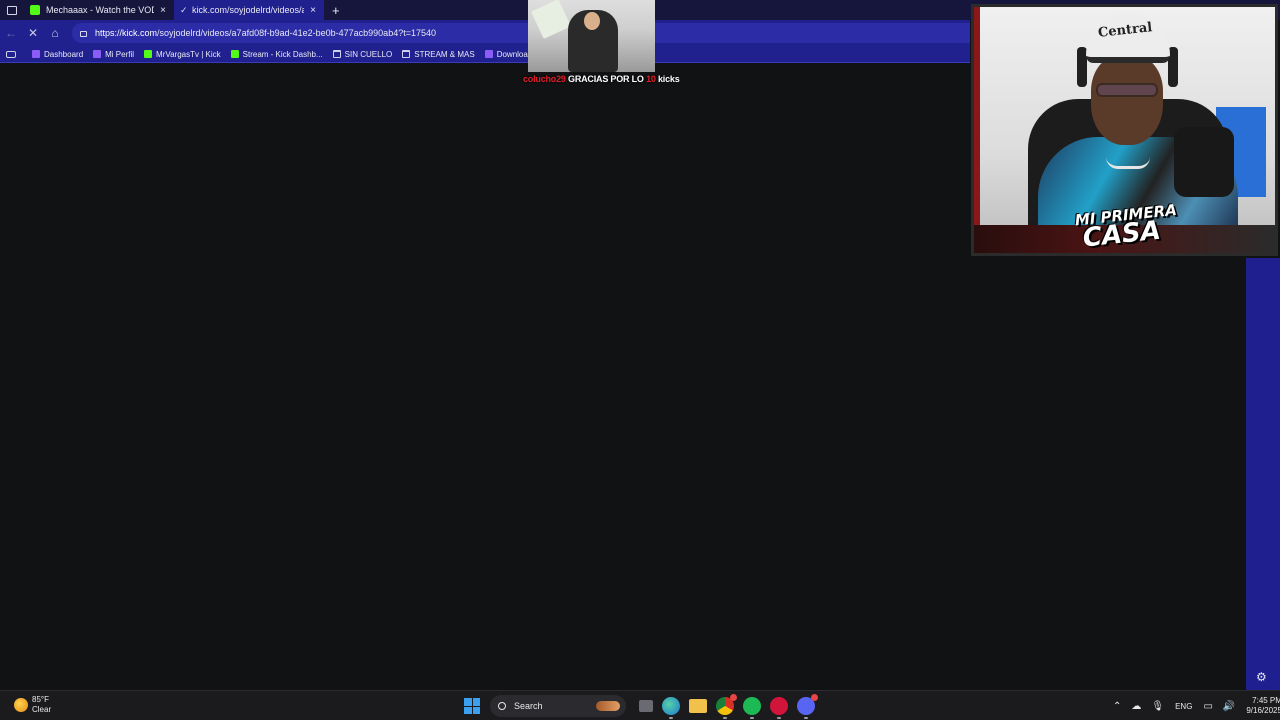  I want to click on webcam-face, so click(1127, 100).